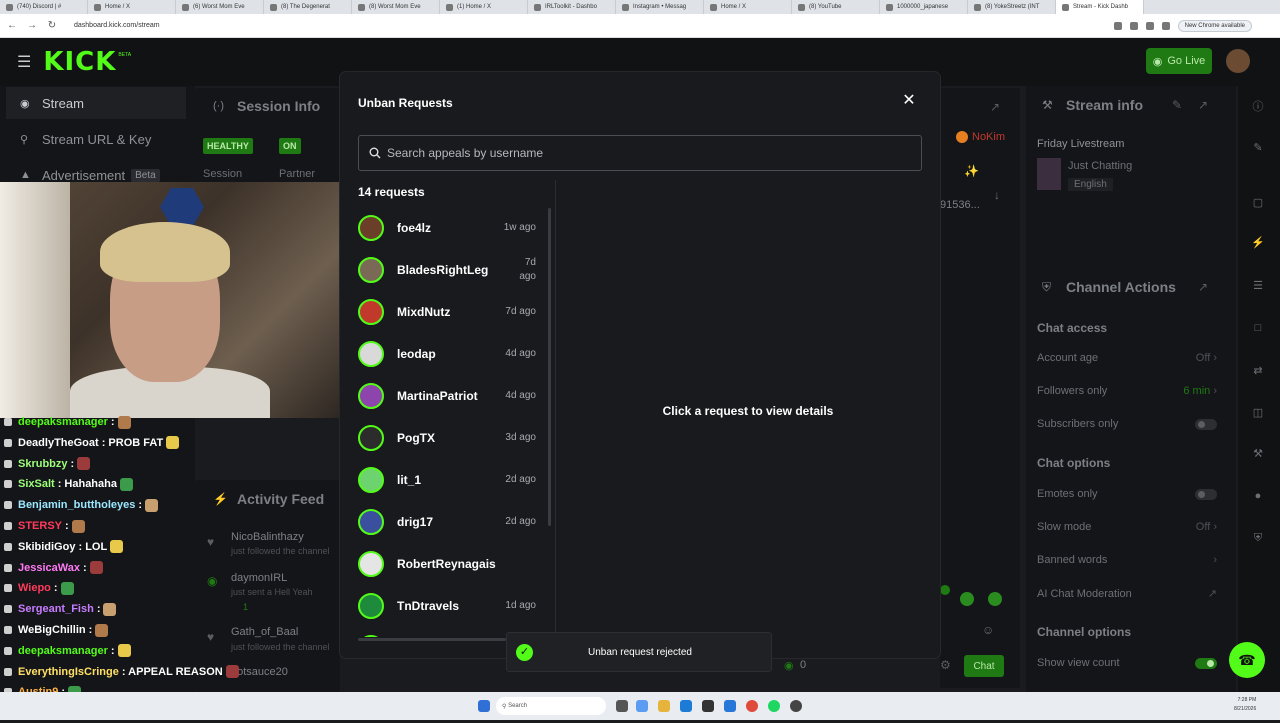 Image resolution: width=1280 pixels, height=723 pixels. What do you see at coordinates (752, 706) in the screenshot?
I see `chrome-icon` at bounding box center [752, 706].